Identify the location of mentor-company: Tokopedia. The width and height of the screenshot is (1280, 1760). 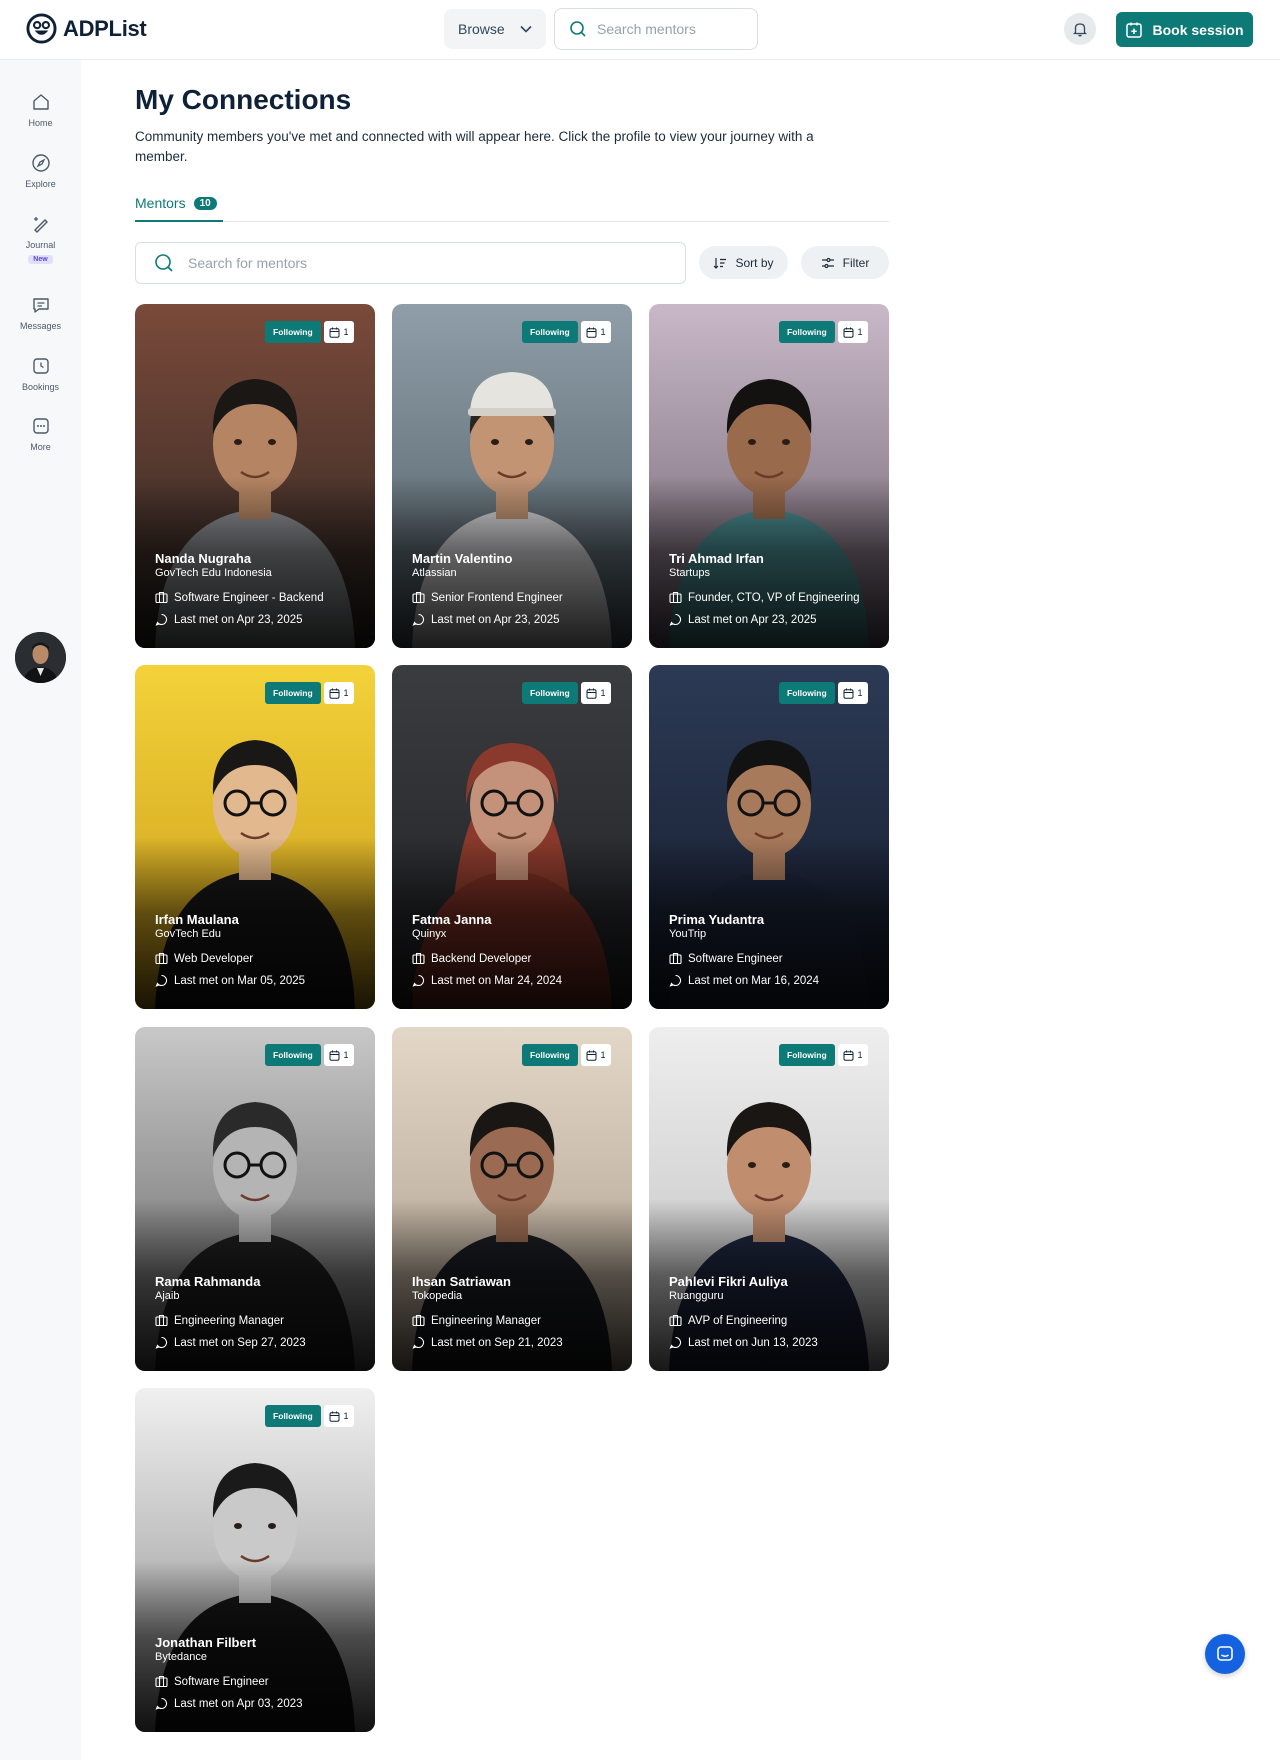
(437, 1296).